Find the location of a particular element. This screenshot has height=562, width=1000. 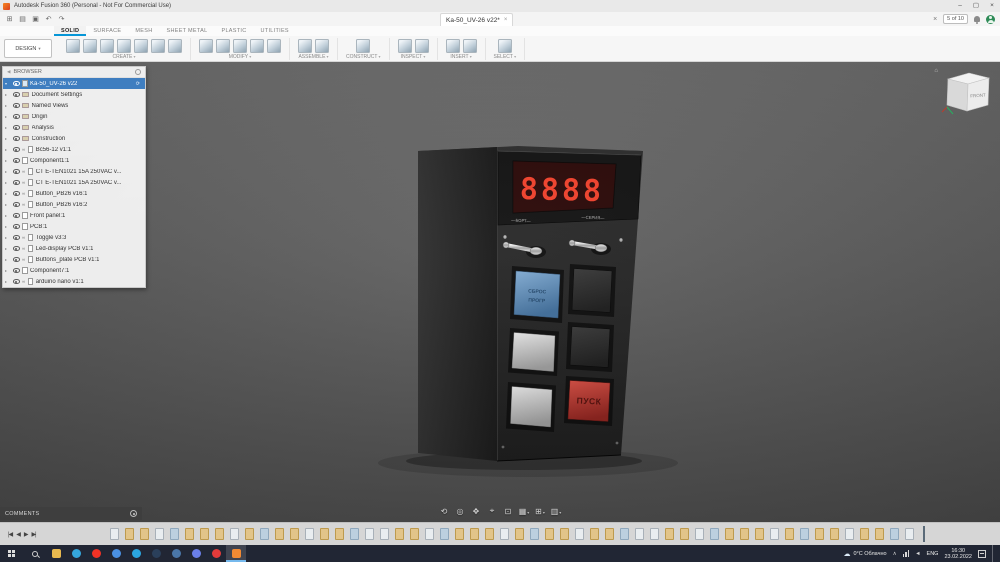

orbit-icon: ⟲ is located at coordinates (444, 511).